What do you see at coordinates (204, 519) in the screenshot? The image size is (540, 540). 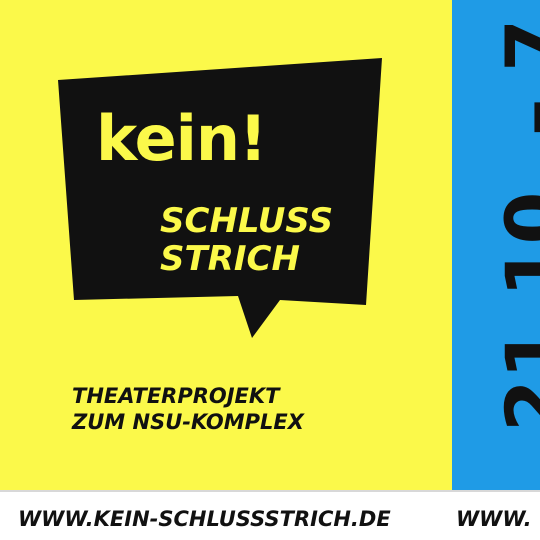 I see `website-url: WWW.KEIN-SCHLUSSSTRICH.DE` at bounding box center [204, 519].